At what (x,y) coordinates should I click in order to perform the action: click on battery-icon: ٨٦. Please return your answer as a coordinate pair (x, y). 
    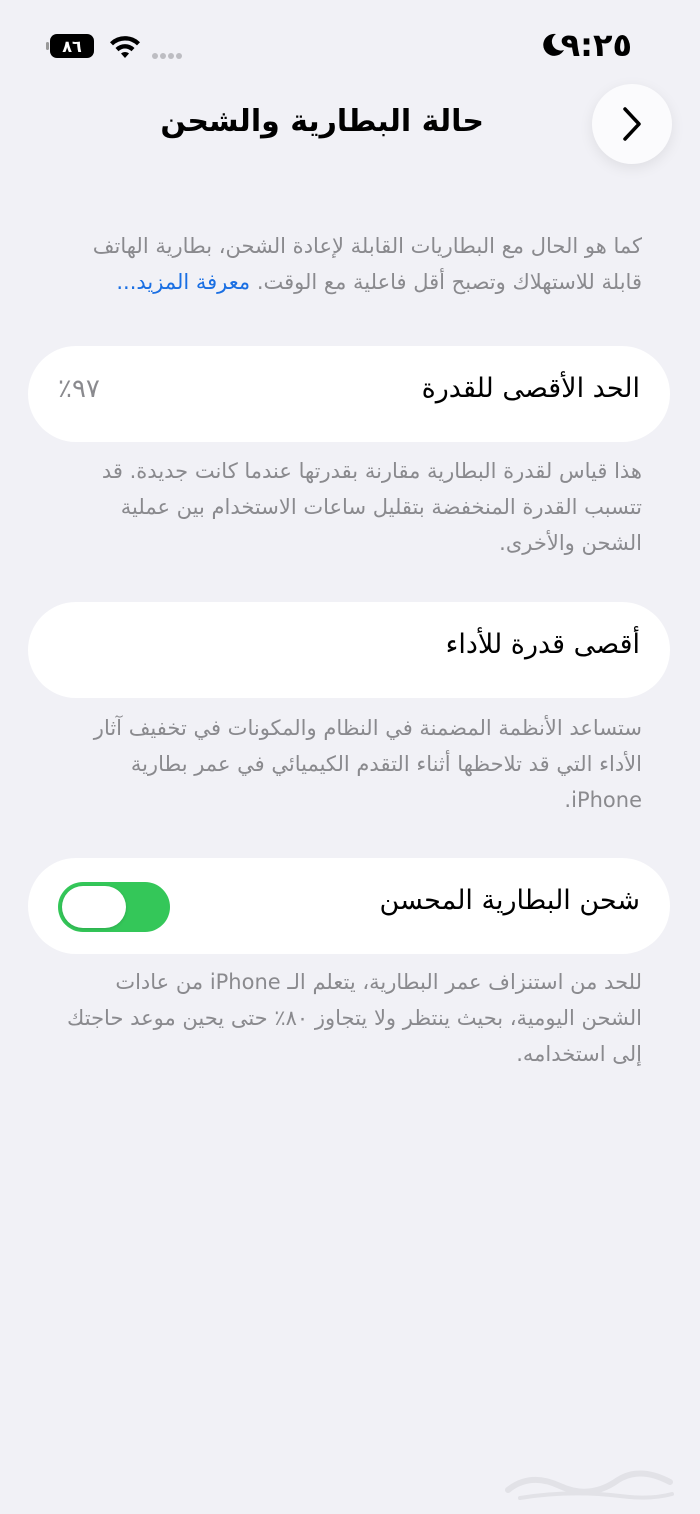
    Looking at the image, I should click on (71, 46).